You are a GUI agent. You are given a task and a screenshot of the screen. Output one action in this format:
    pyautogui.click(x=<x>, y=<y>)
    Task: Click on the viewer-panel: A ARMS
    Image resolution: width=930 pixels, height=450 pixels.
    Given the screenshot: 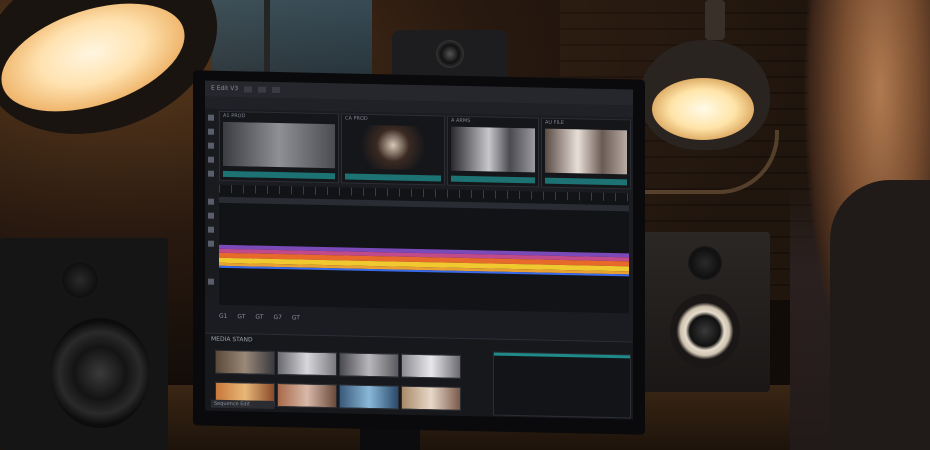 What is the action you would take?
    pyautogui.click(x=493, y=151)
    